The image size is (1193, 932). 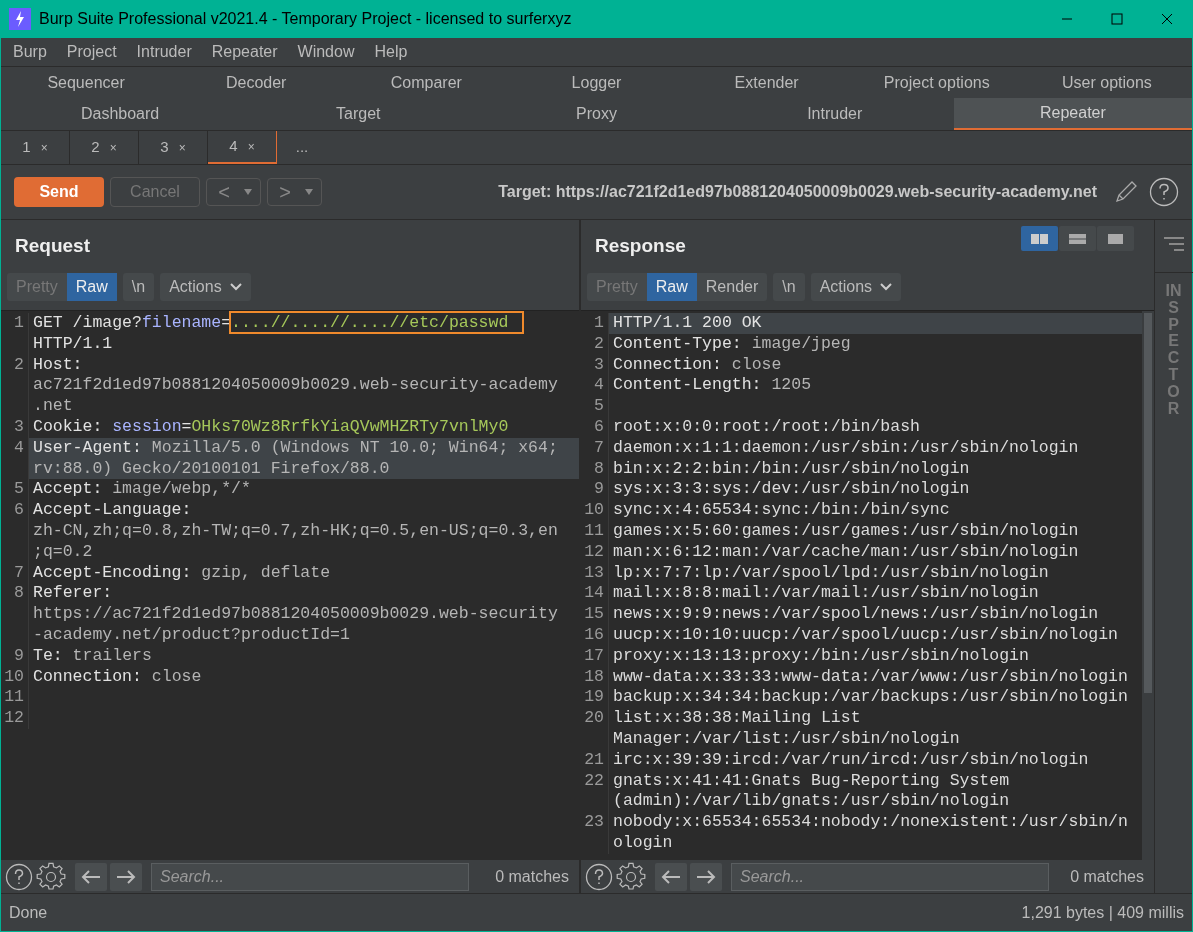 What do you see at coordinates (1173, 245) in the screenshot?
I see `menu-icon` at bounding box center [1173, 245].